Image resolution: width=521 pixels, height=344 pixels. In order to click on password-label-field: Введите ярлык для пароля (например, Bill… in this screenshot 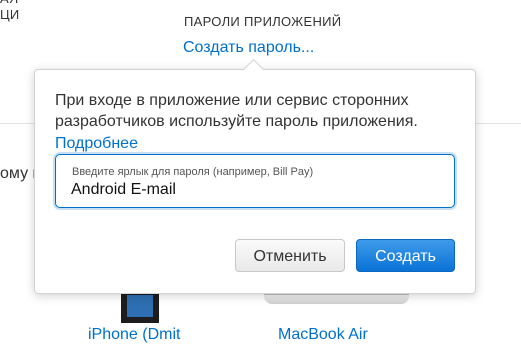, I will do `click(255, 181)`.